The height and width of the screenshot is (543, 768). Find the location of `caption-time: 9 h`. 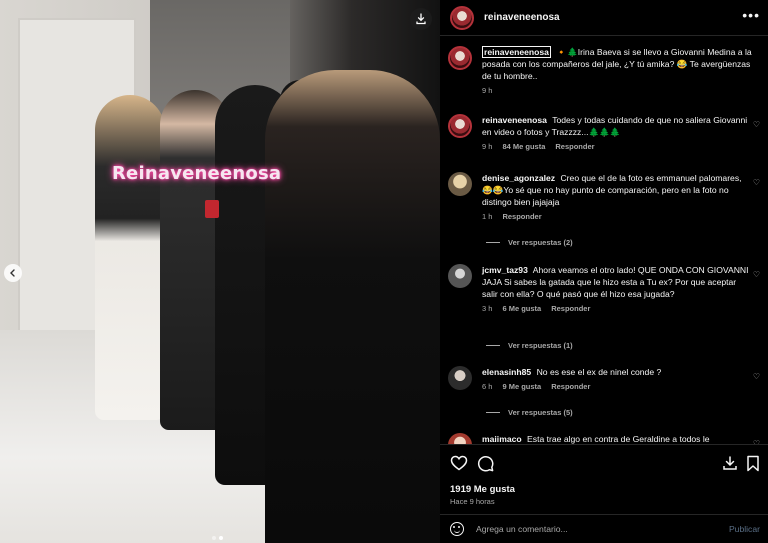

caption-time: 9 h is located at coordinates (487, 90).